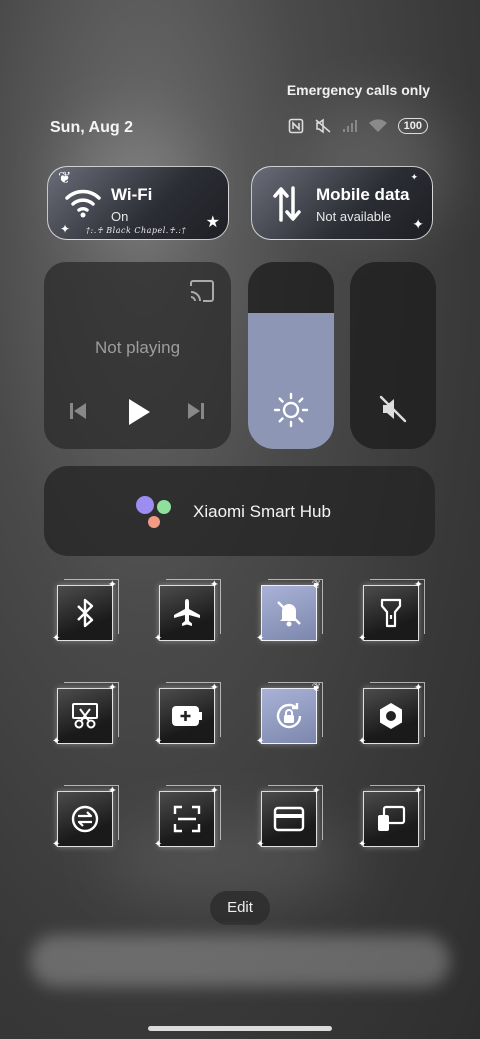 This screenshot has height=1039, width=480. I want to click on card-toggle: ✦ ✦, so click(289, 817).